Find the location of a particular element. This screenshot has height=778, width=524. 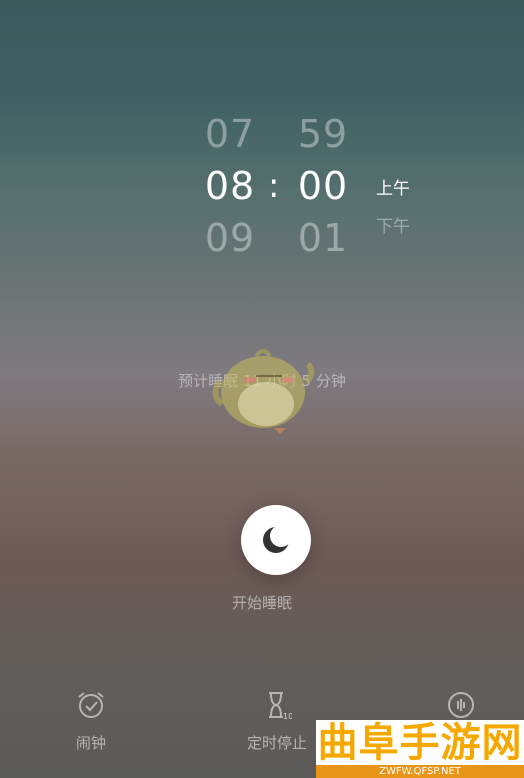

minute-next: 01 is located at coordinates (323, 238).